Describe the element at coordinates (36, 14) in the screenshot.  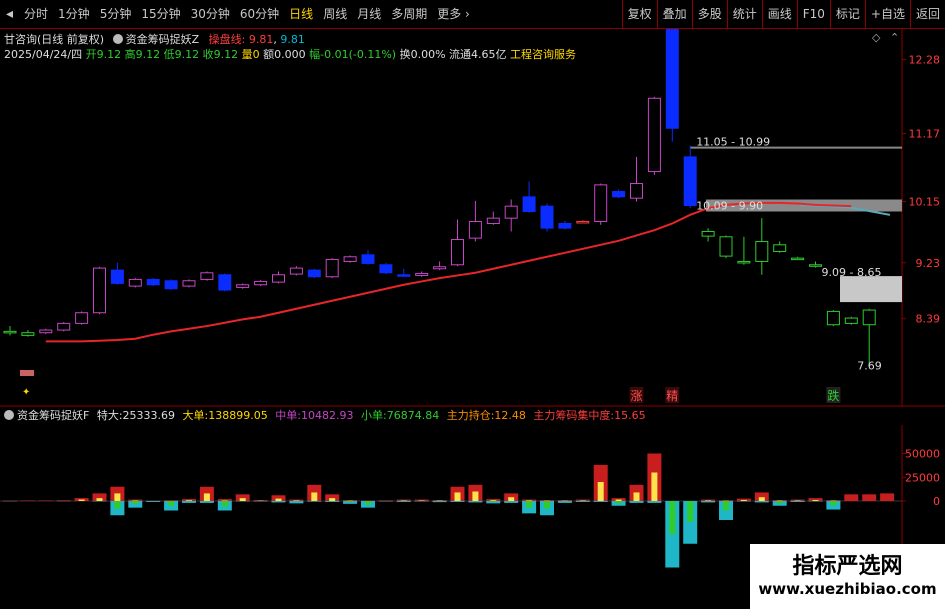
I see `period-tab-0: 分时` at that location.